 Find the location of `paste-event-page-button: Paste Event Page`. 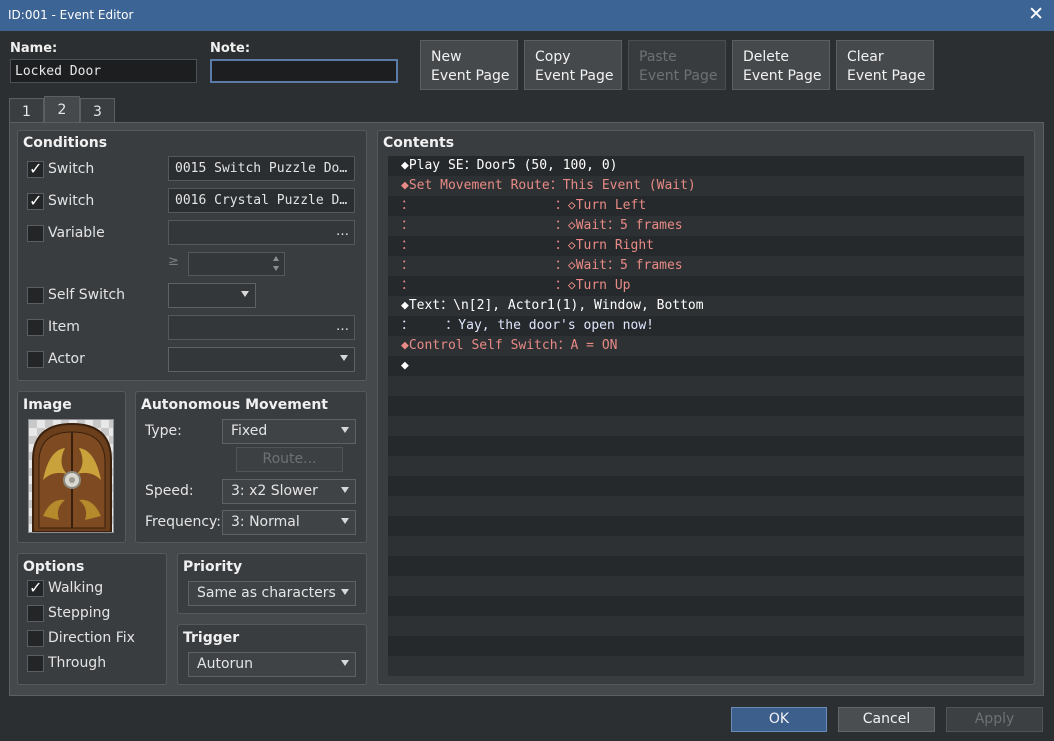

paste-event-page-button: Paste Event Page is located at coordinates (677, 65).